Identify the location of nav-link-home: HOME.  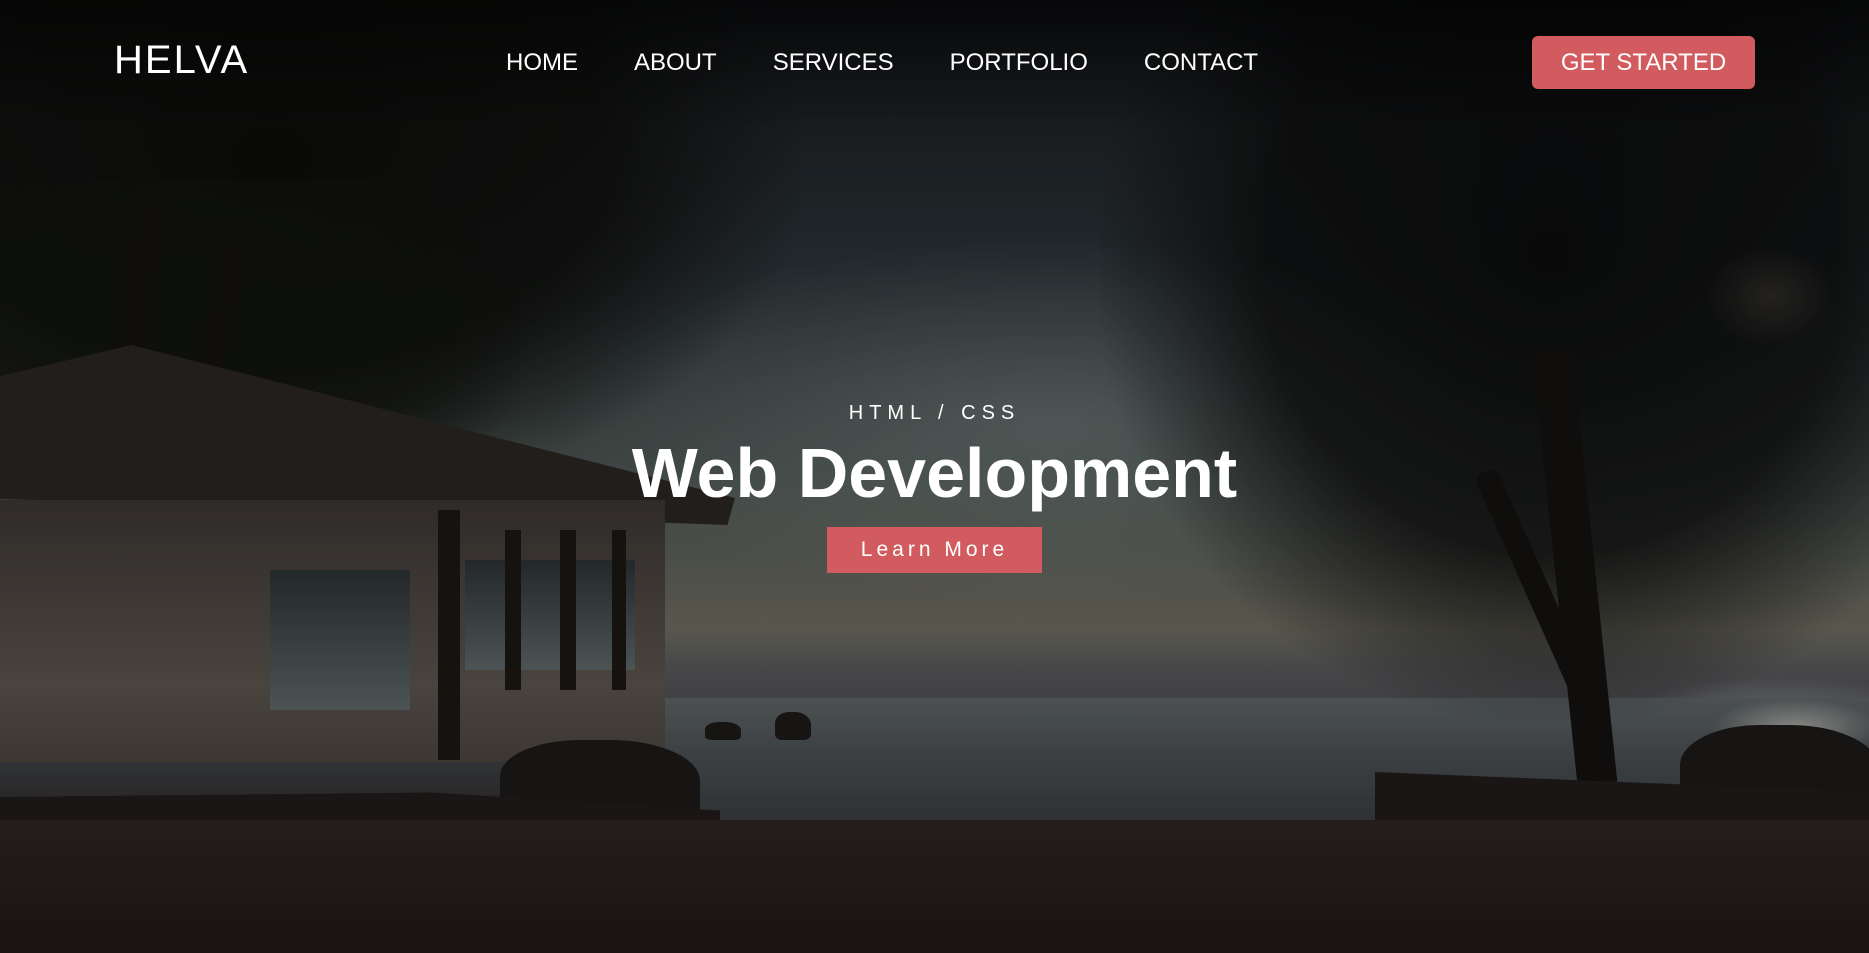
(542, 63).